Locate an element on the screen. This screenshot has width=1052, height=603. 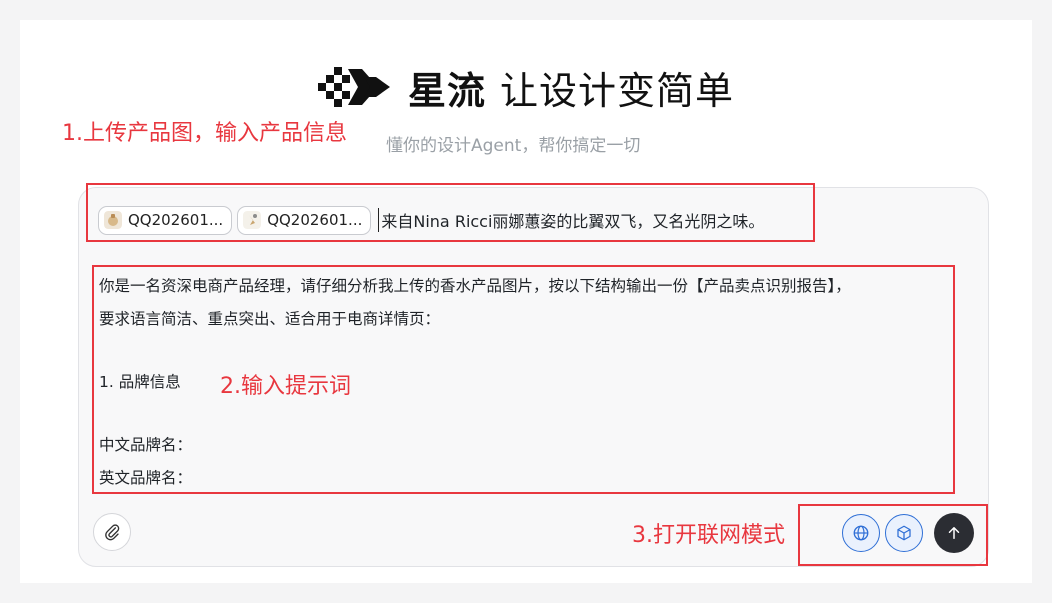
brand-logo-icon is located at coordinates (353, 87).